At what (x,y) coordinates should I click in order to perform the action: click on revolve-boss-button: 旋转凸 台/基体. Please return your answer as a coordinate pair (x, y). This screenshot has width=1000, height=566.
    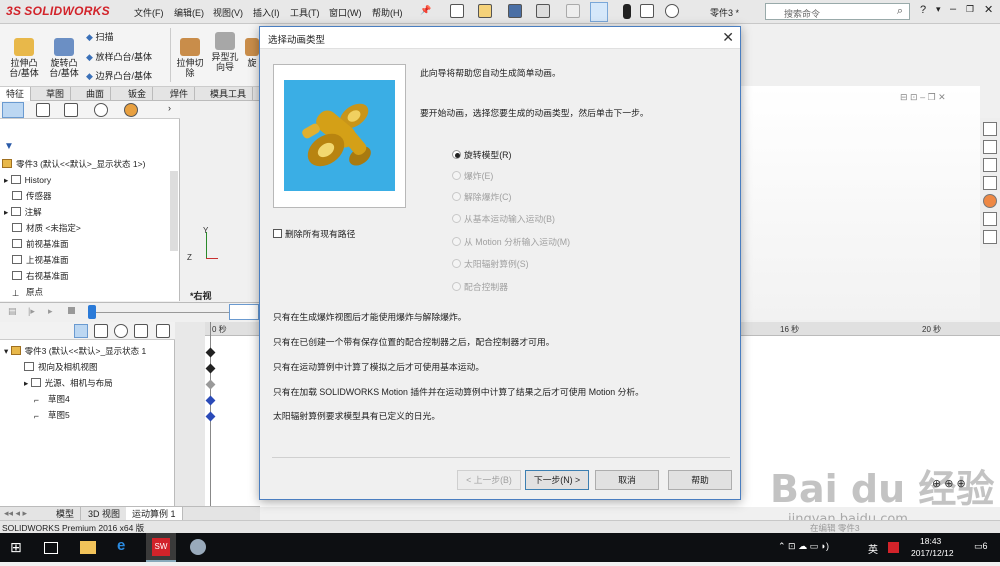
    Looking at the image, I should click on (64, 58).